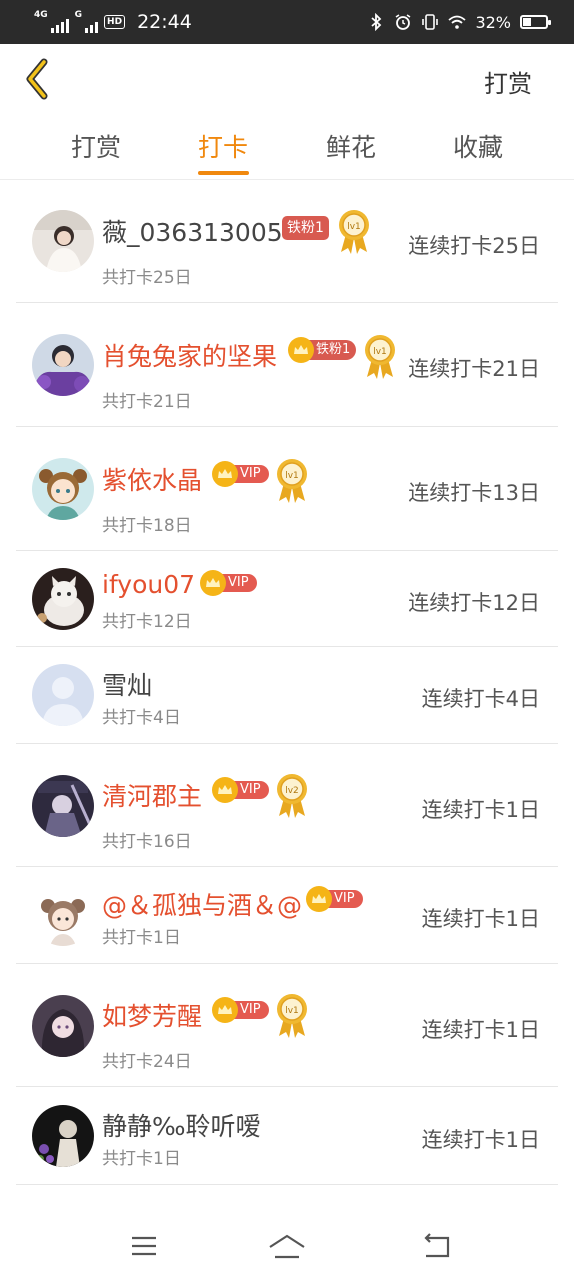 This screenshot has height=1280, width=574. I want to click on streak-count: 连续打卡13日, so click(474, 493).